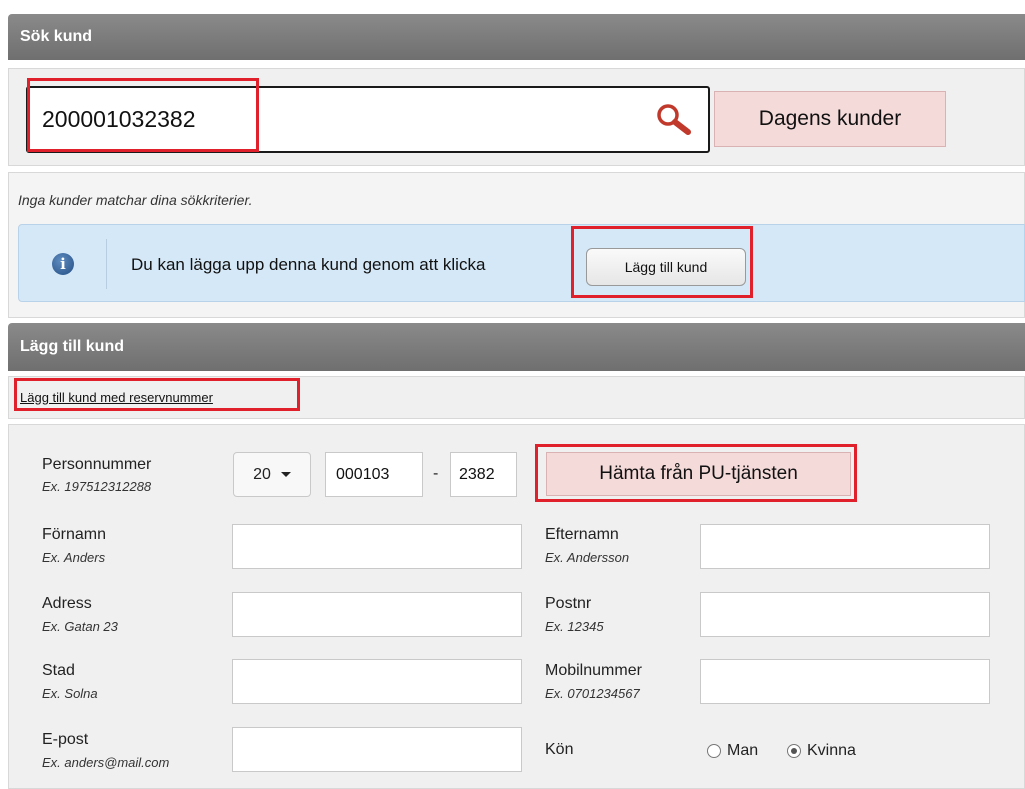  Describe the element at coordinates (377, 681) in the screenshot. I see `stad-input` at that location.